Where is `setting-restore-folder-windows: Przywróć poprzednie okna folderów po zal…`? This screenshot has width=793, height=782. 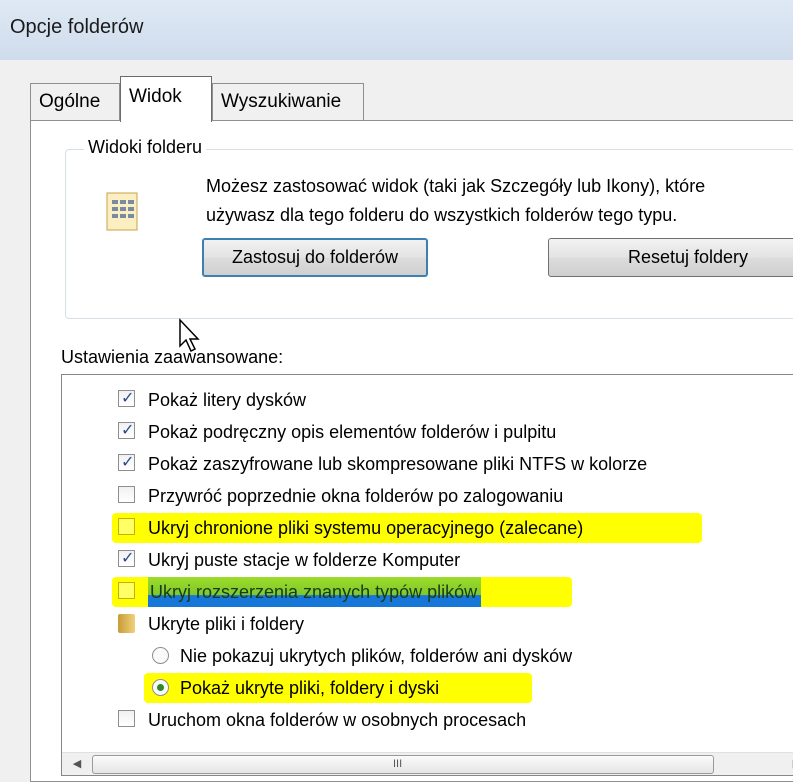 setting-restore-folder-windows: Przywróć poprzednie okna folderów po zal… is located at coordinates (412, 496).